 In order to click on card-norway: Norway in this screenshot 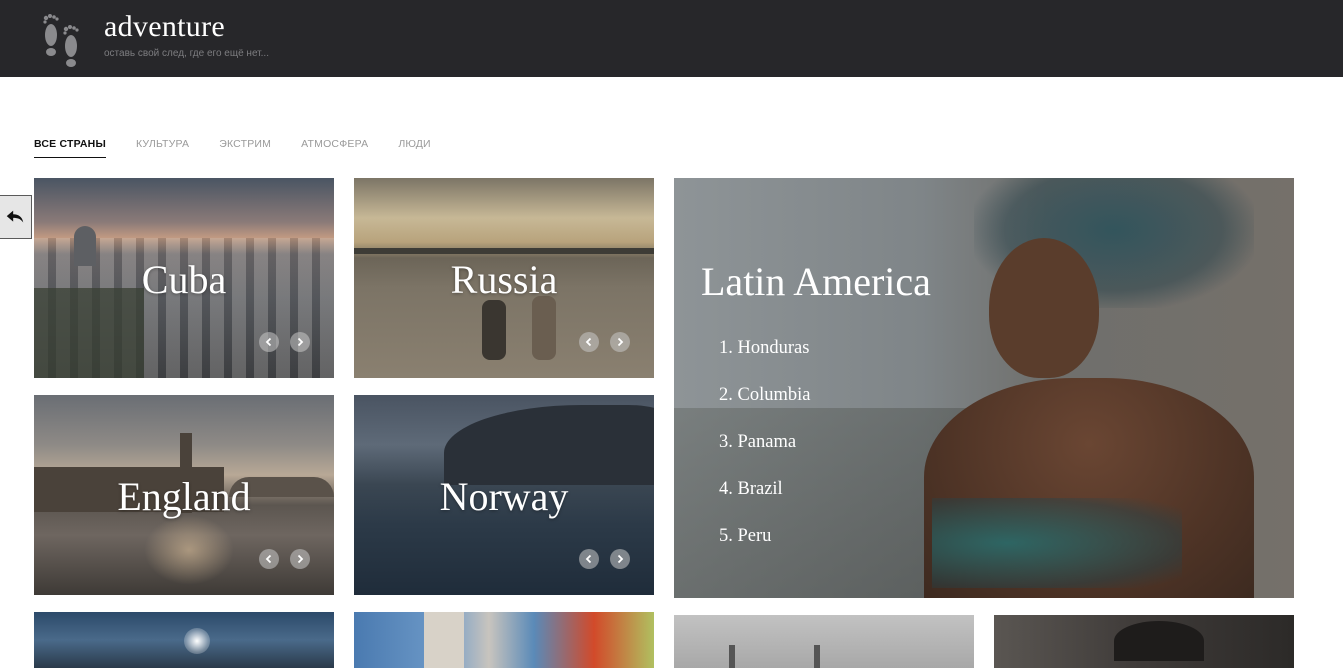, I will do `click(504, 495)`.